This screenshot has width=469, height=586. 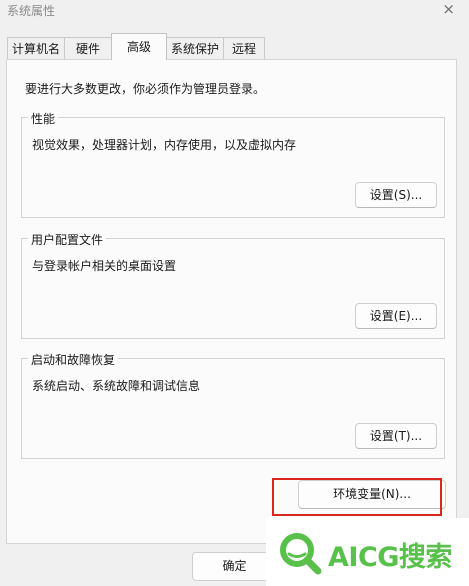 What do you see at coordinates (234, 566) in the screenshot?
I see `ok-button: 确定` at bounding box center [234, 566].